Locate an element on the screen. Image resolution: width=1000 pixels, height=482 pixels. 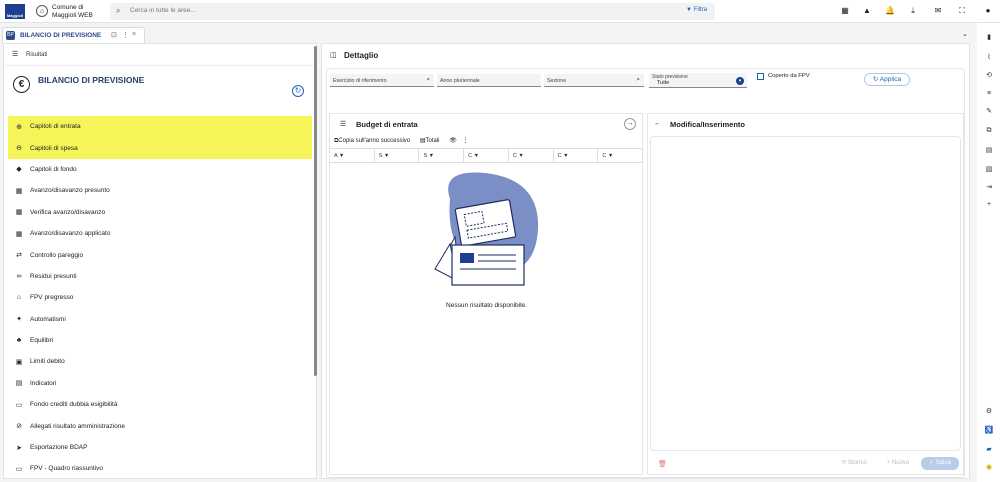
applica-button: ↻ Applica is located at coordinates (887, 79).